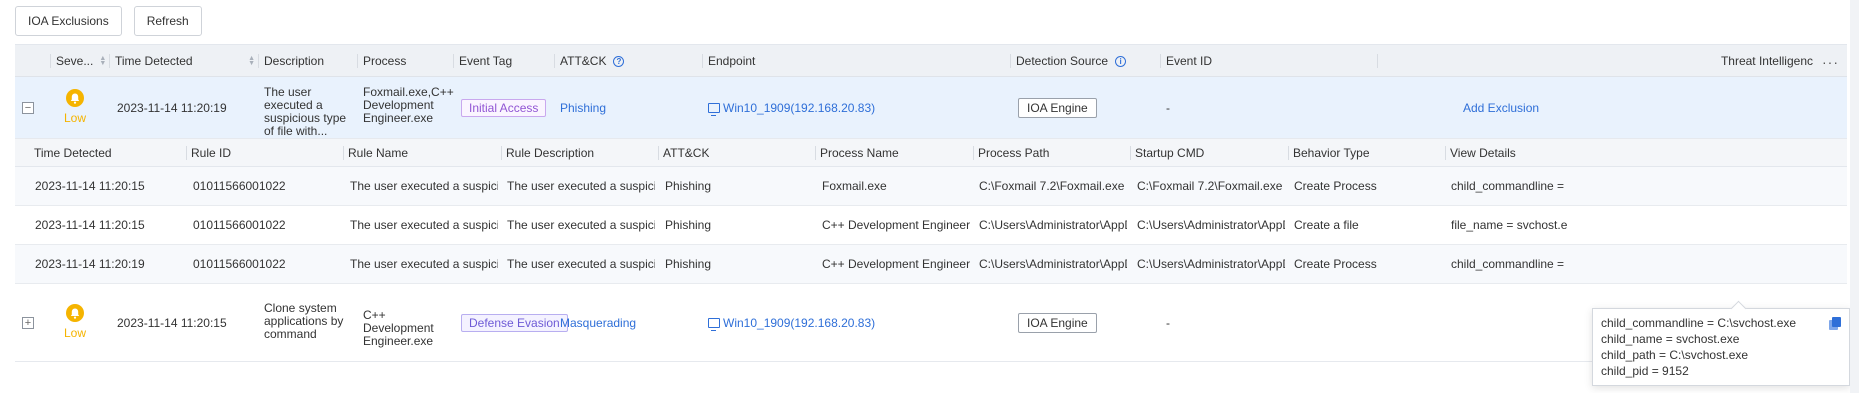 Image resolution: width=1859 pixels, height=393 pixels. Describe the element at coordinates (1830, 62) in the screenshot. I see `more-icon: ···` at that location.